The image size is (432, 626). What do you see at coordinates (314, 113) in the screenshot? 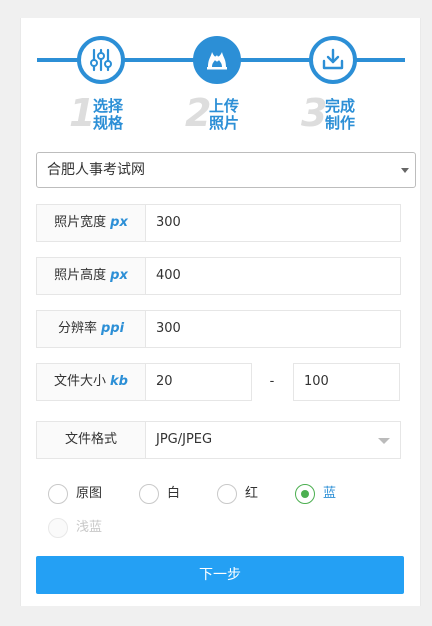
I see `step-number: 3` at bounding box center [314, 113].